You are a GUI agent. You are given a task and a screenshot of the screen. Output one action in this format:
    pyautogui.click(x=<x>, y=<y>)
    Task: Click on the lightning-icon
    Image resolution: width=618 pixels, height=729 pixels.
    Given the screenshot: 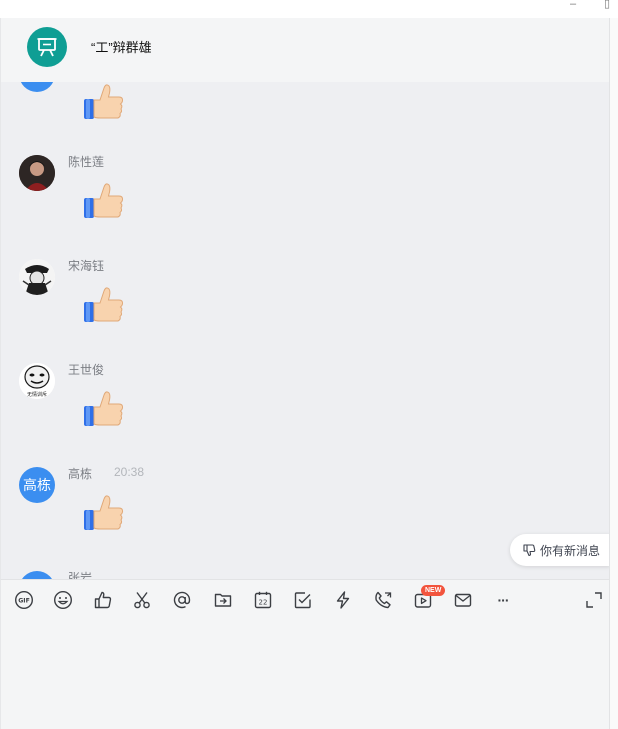 What is the action you would take?
    pyautogui.click(x=343, y=600)
    